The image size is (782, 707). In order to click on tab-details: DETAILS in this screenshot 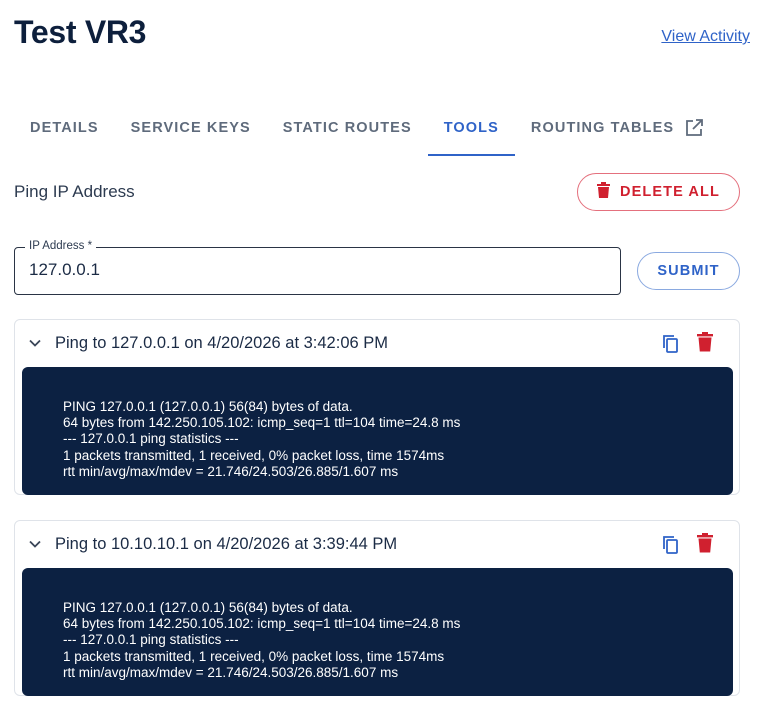, I will do `click(64, 128)`.